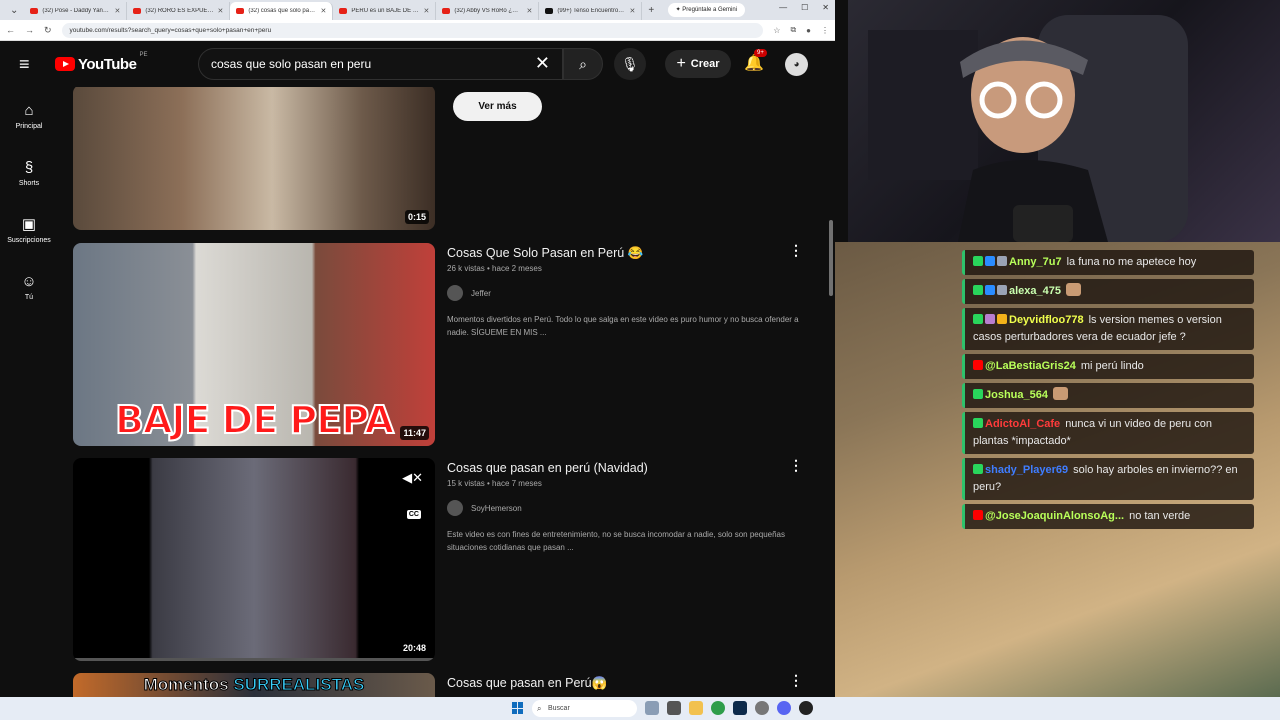 The height and width of the screenshot is (720, 1280). Describe the element at coordinates (29, 240) in the screenshot. I see `guide-label: Suscripciones` at that location.